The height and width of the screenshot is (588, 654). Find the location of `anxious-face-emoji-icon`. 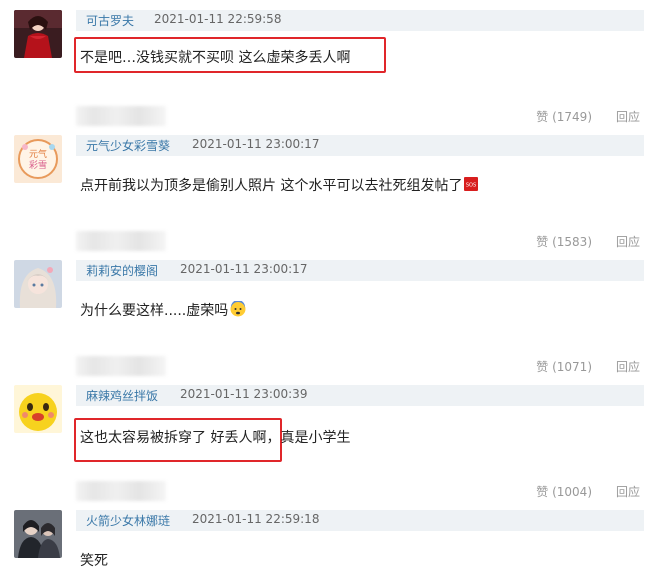

anxious-face-emoji-icon is located at coordinates (238, 310).